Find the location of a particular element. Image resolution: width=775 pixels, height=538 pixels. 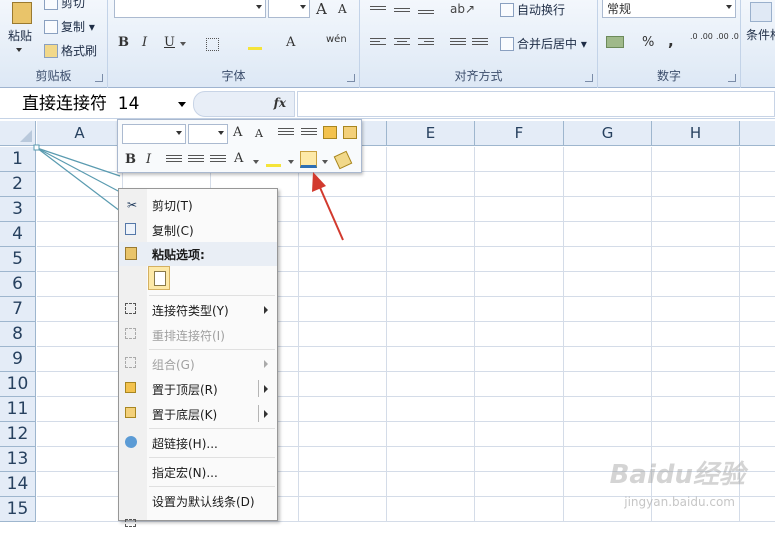

menu-item-cut: ✂ 剪切(T) is located at coordinates (198, 205).